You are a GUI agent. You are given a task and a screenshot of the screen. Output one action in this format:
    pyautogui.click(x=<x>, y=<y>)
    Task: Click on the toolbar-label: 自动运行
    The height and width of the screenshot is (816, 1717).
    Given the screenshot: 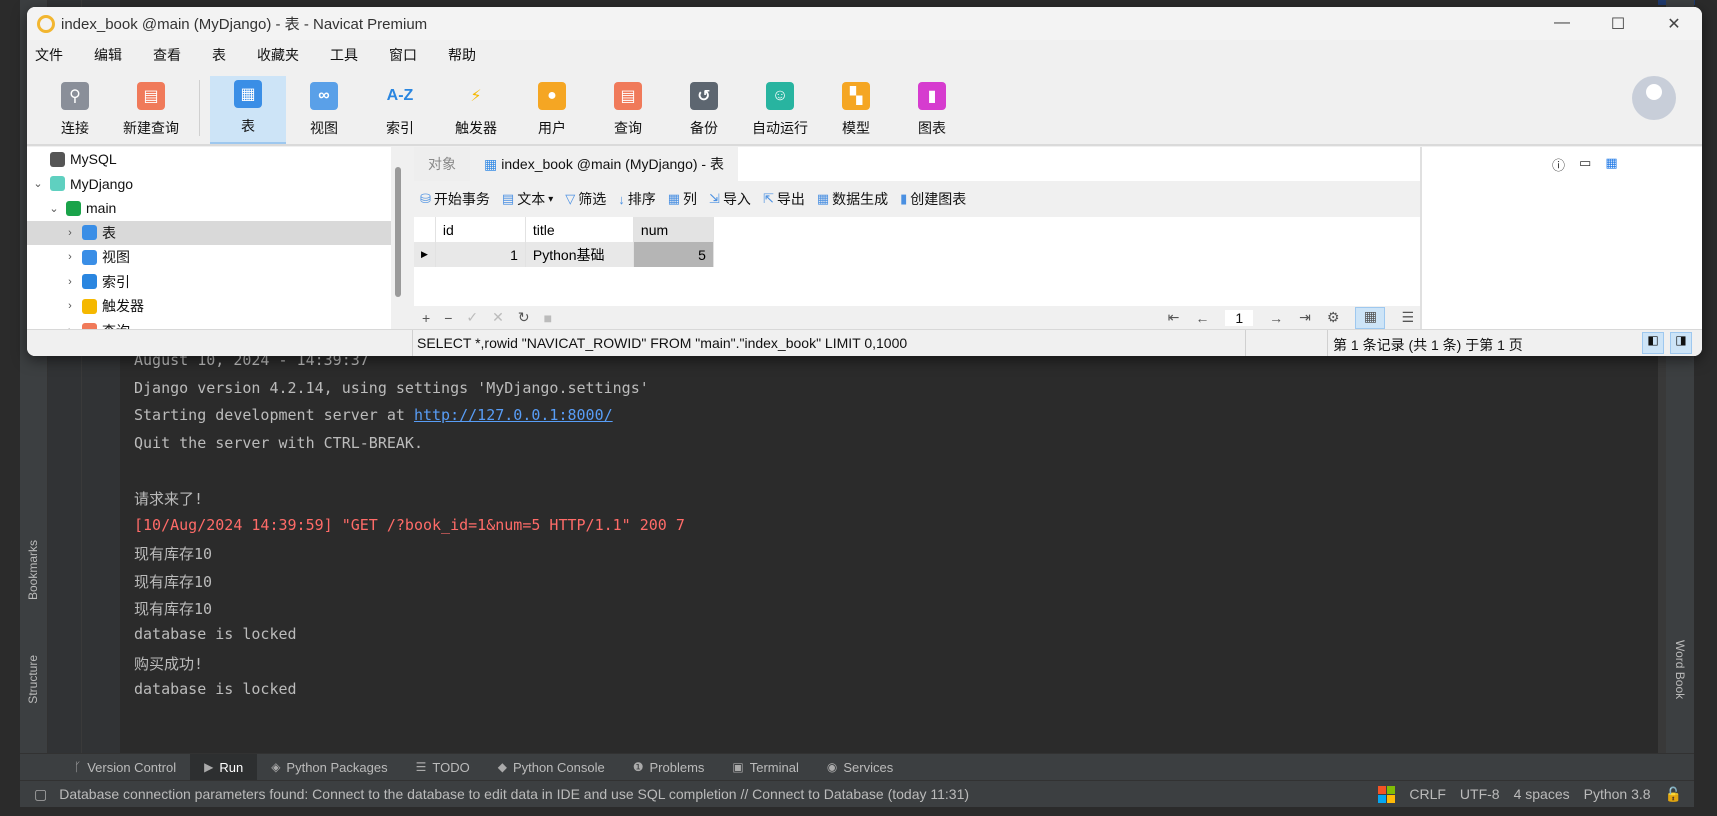 What is the action you would take?
    pyautogui.click(x=780, y=128)
    